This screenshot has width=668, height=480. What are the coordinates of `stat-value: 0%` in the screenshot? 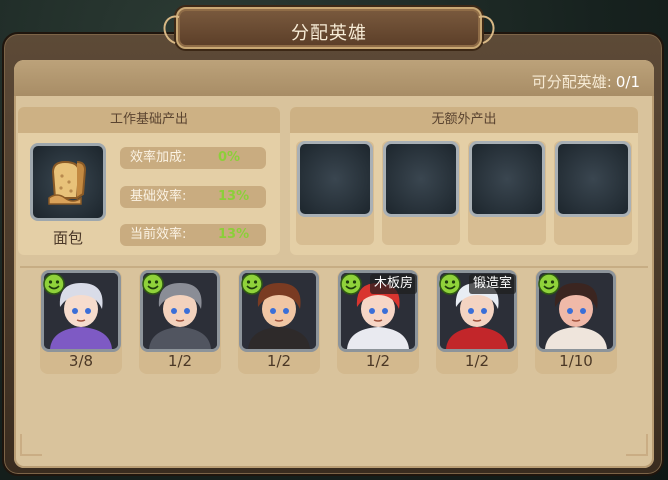 It's located at (229, 157).